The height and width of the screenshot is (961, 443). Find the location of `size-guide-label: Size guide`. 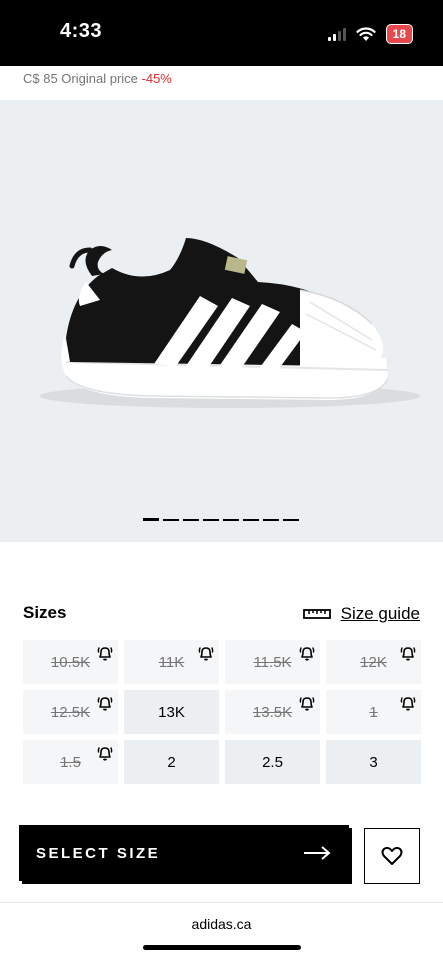

size-guide-label: Size guide is located at coordinates (380, 614).